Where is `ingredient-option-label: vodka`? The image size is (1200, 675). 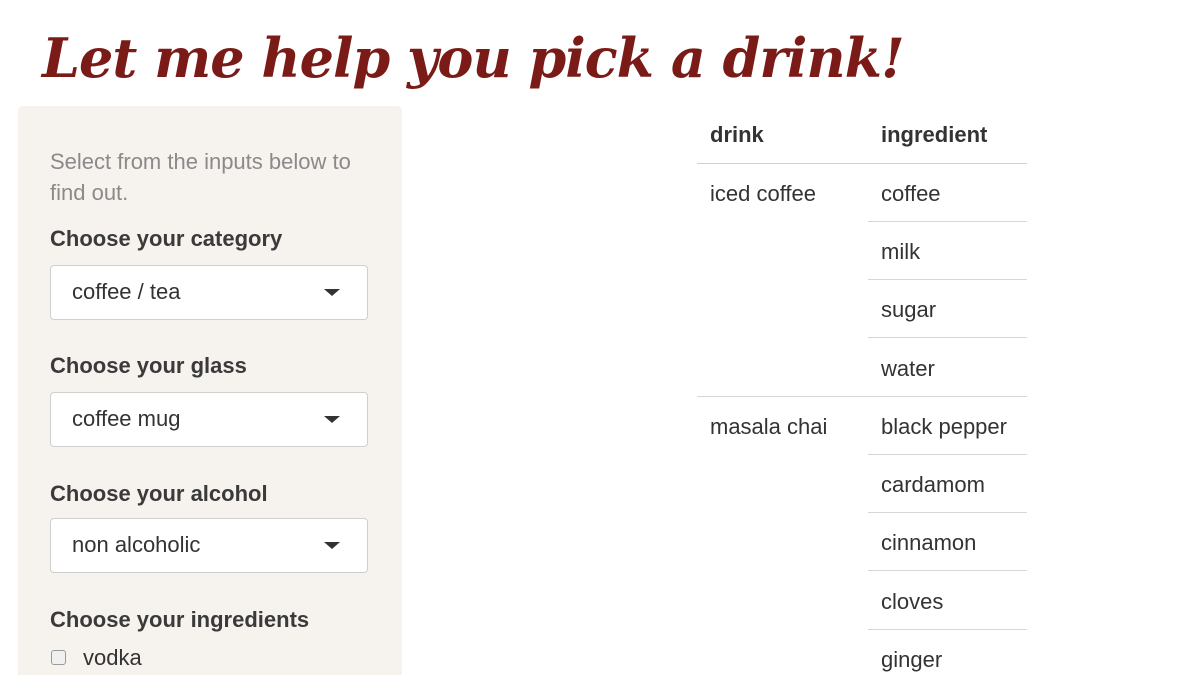
ingredient-option-label: vodka is located at coordinates (112, 657).